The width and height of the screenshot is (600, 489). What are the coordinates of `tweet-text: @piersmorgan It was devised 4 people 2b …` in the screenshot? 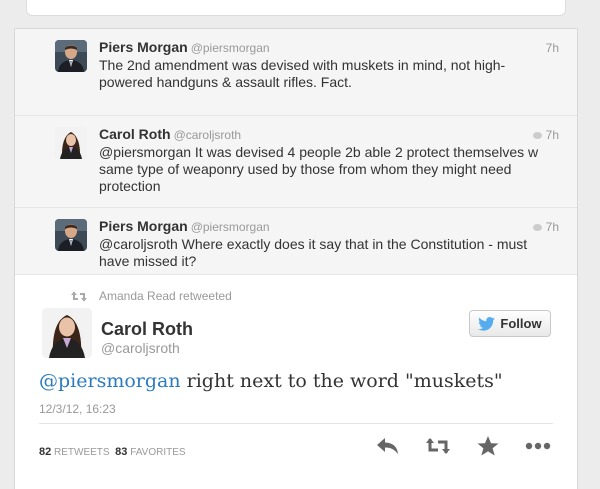 It's located at (319, 169).